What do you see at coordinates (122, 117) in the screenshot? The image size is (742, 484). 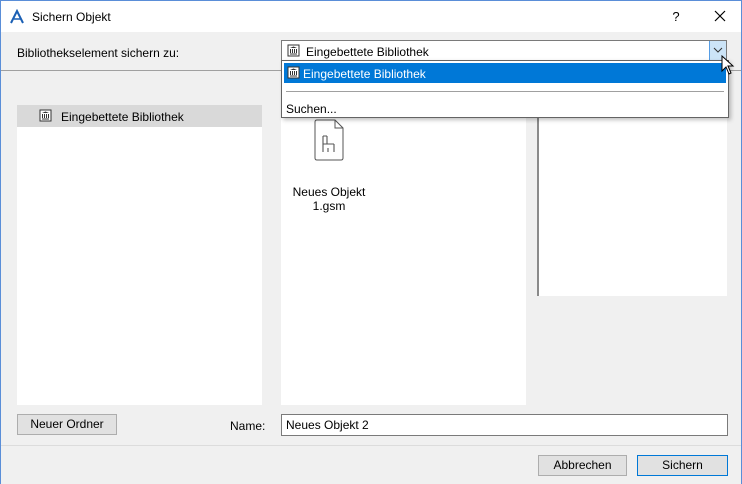 I see `tree-item-label: Eingebettete Bibliothek` at bounding box center [122, 117].